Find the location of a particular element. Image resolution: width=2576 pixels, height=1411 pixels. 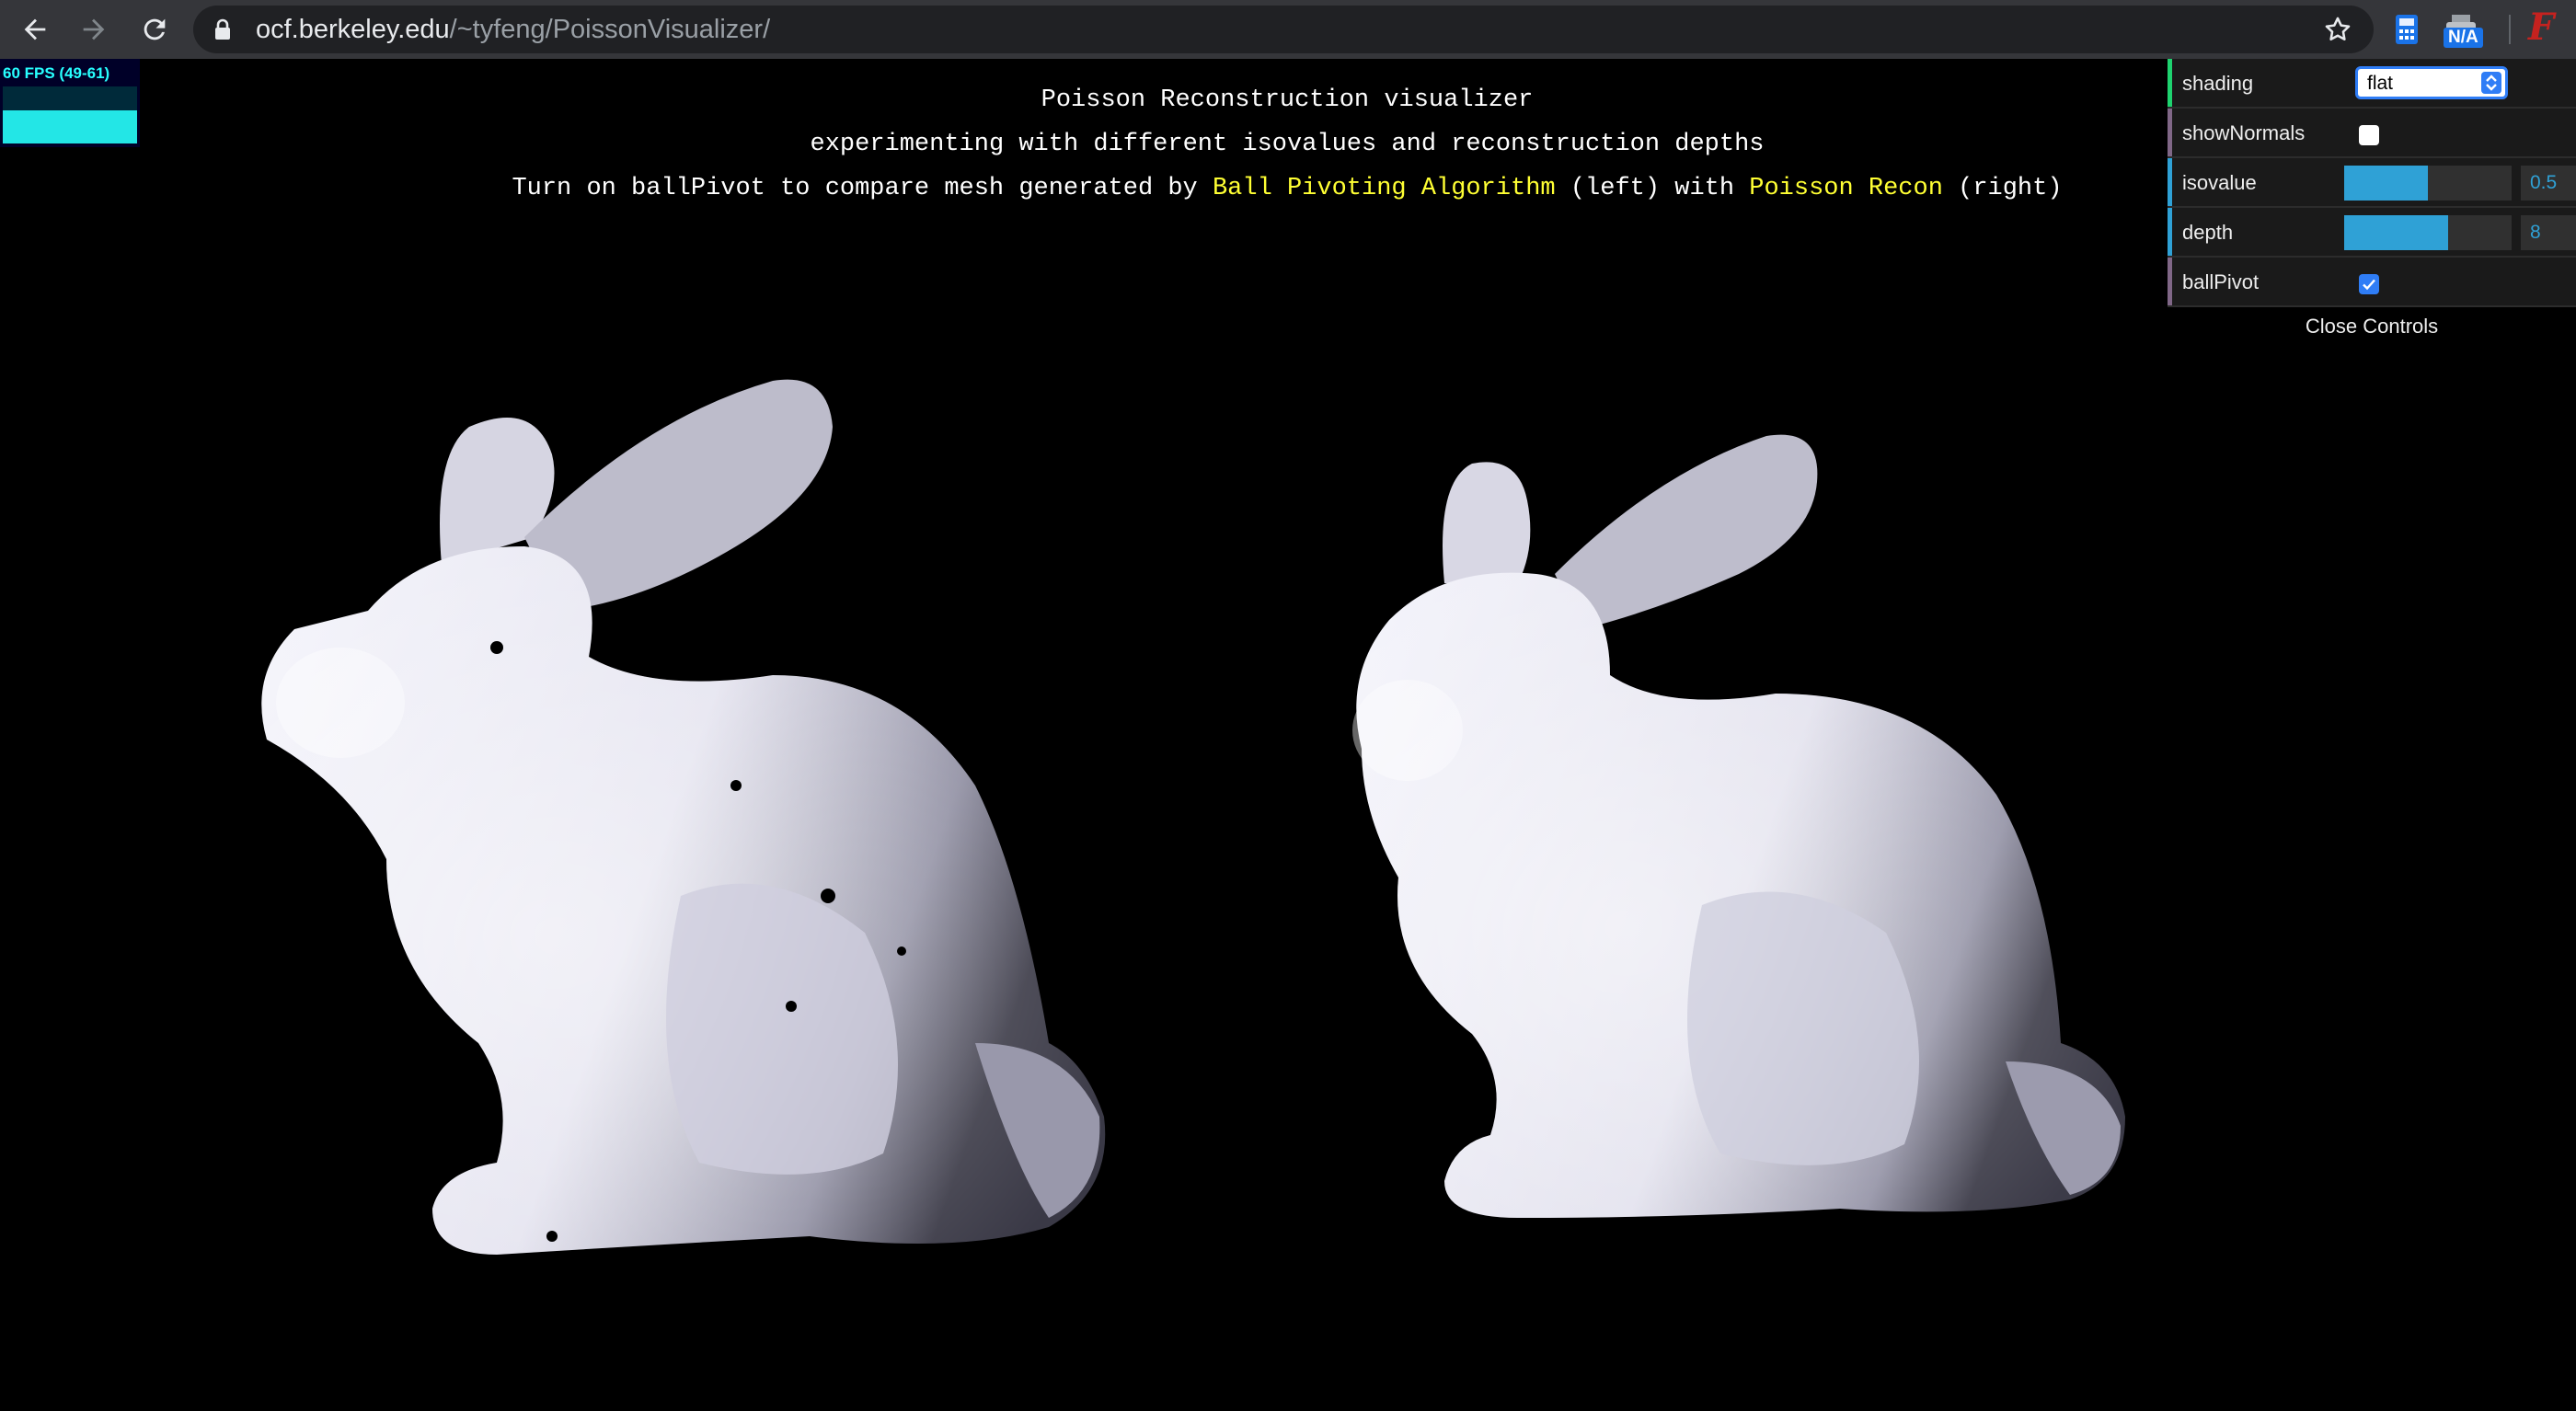

instructions-mid: (left) with is located at coordinates (1652, 188).